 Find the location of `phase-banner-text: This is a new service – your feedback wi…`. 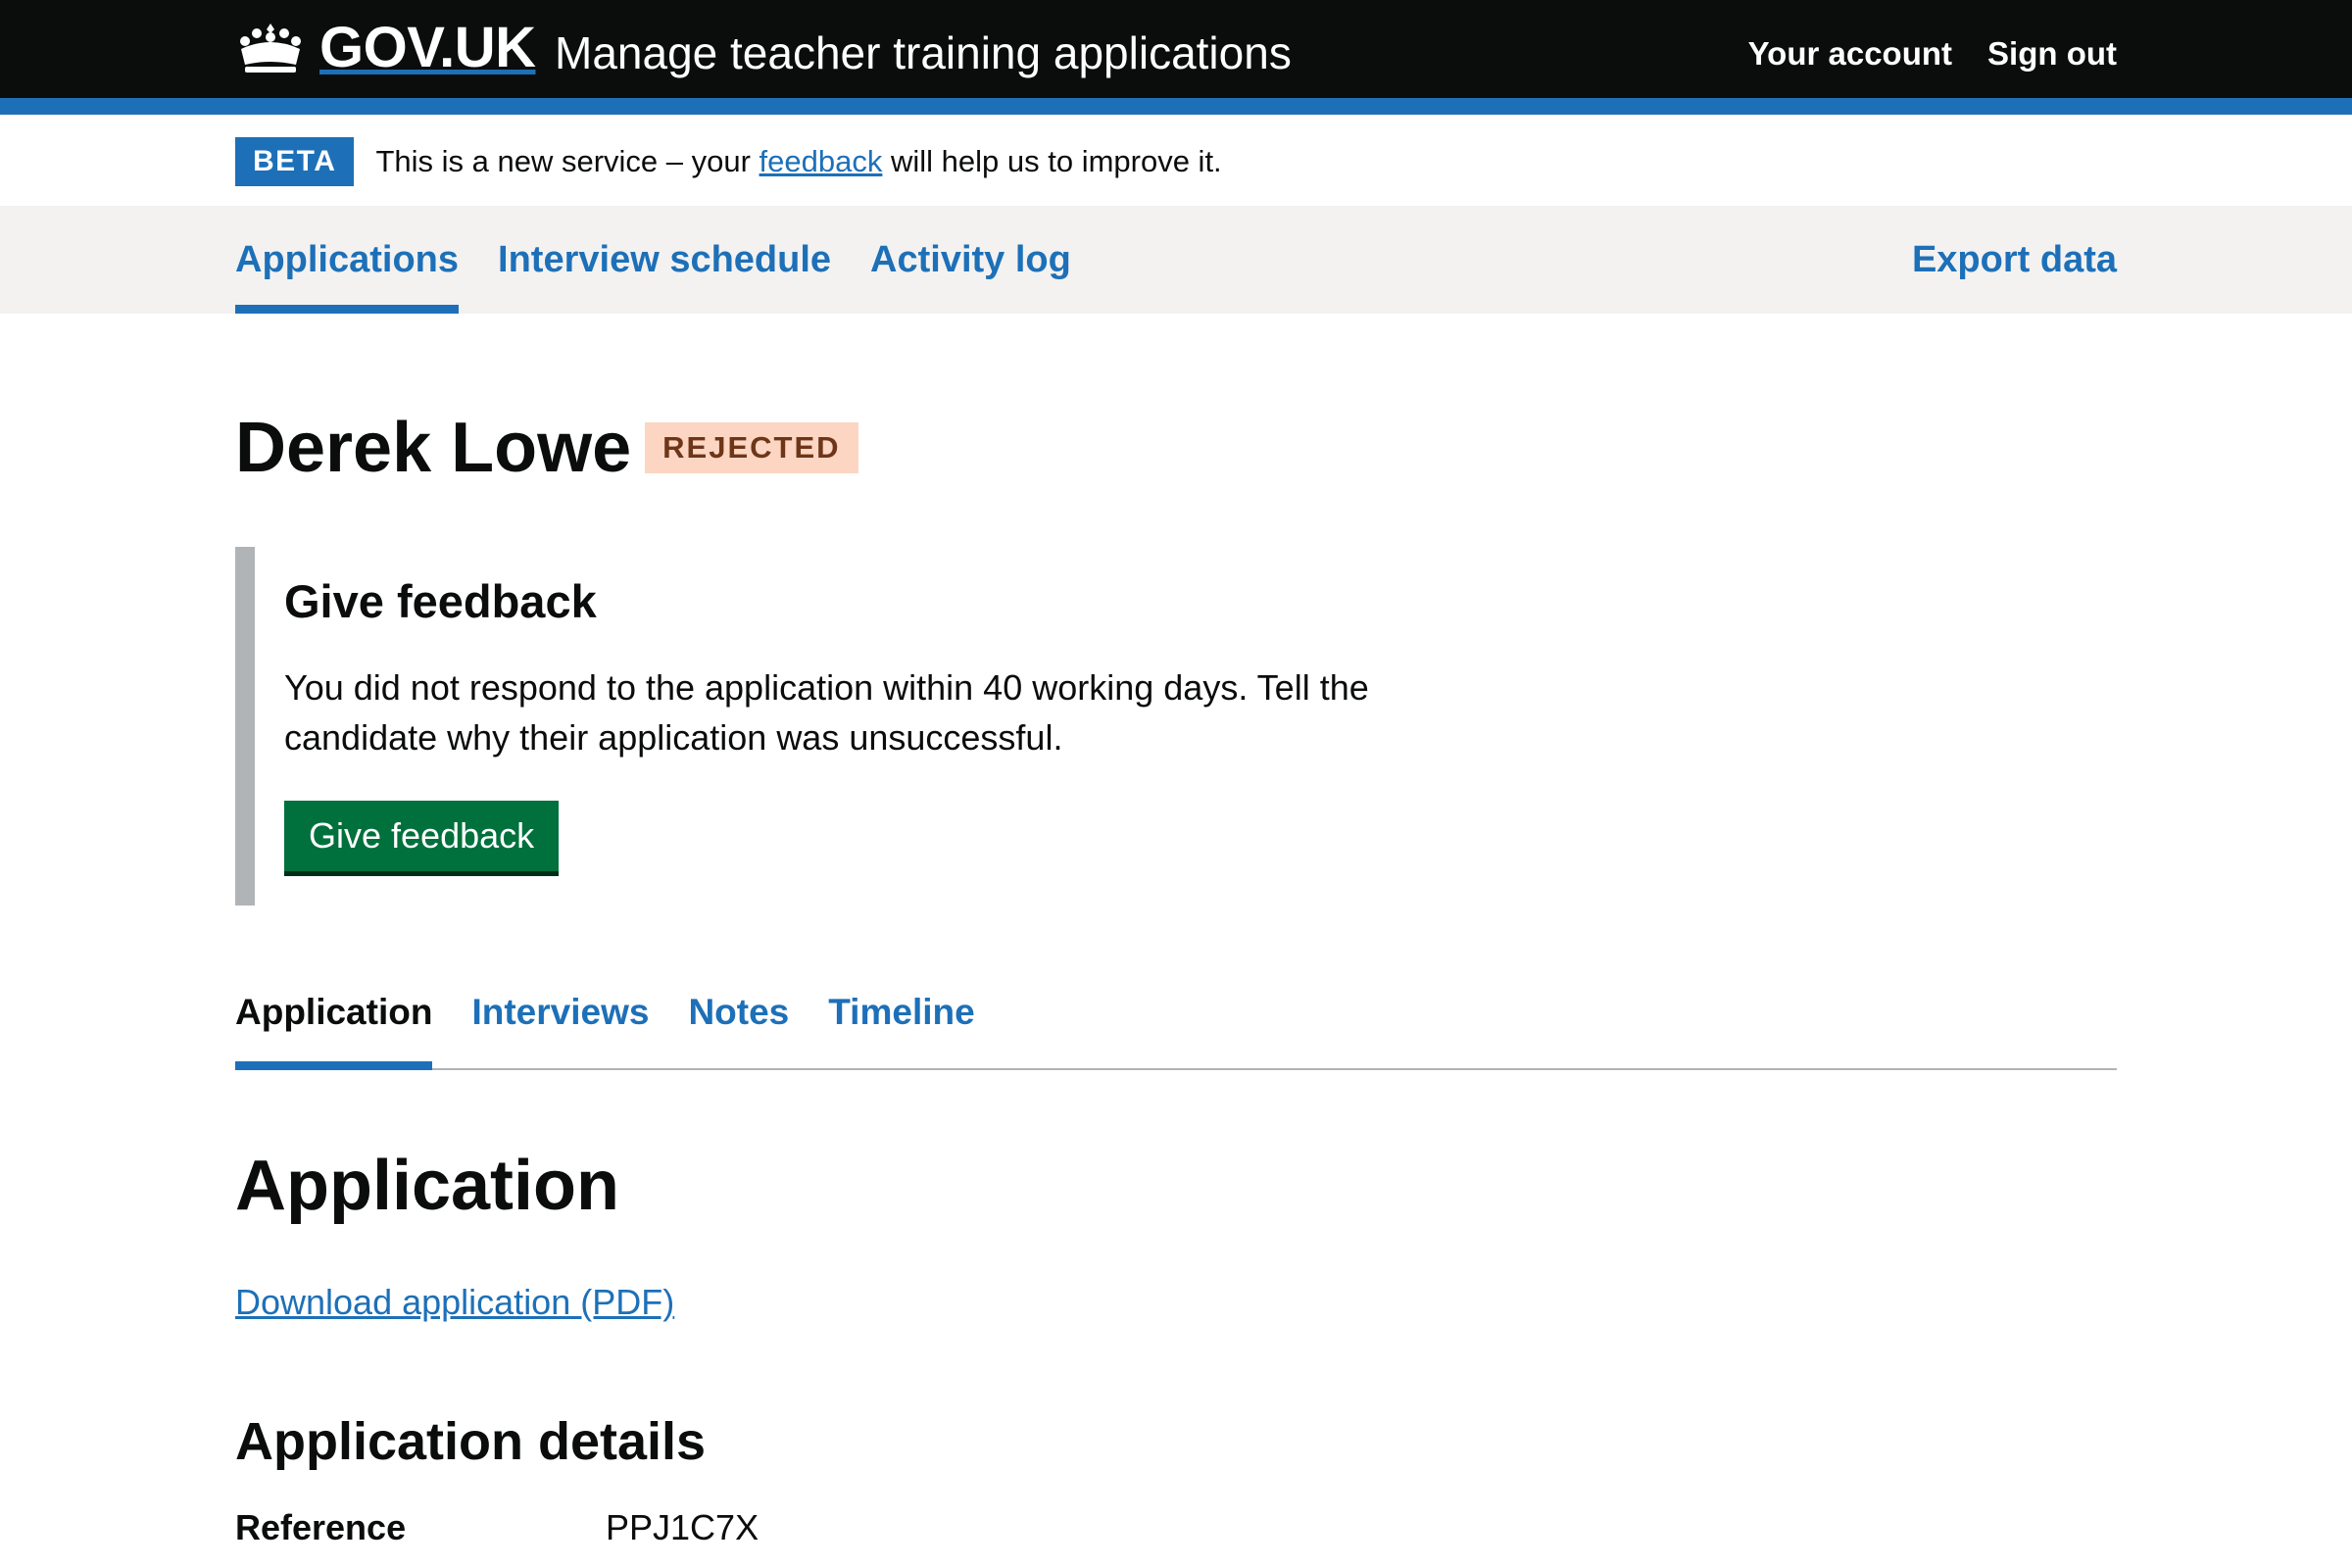

phase-banner-text: This is a new service – your feedback wi… is located at coordinates (798, 161).